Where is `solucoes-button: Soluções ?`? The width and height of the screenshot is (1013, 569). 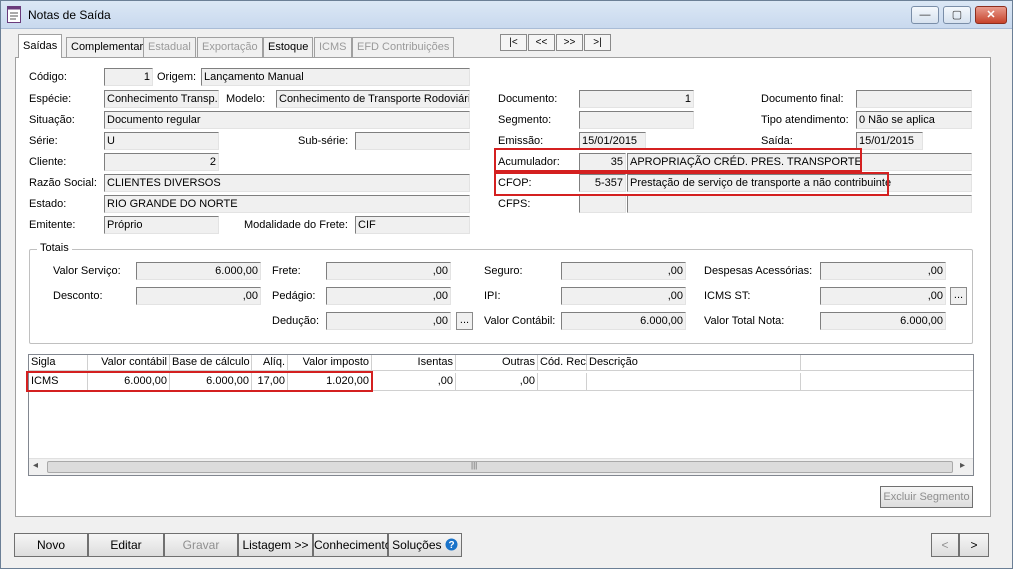
solucoes-button: Soluções ? is located at coordinates (425, 545).